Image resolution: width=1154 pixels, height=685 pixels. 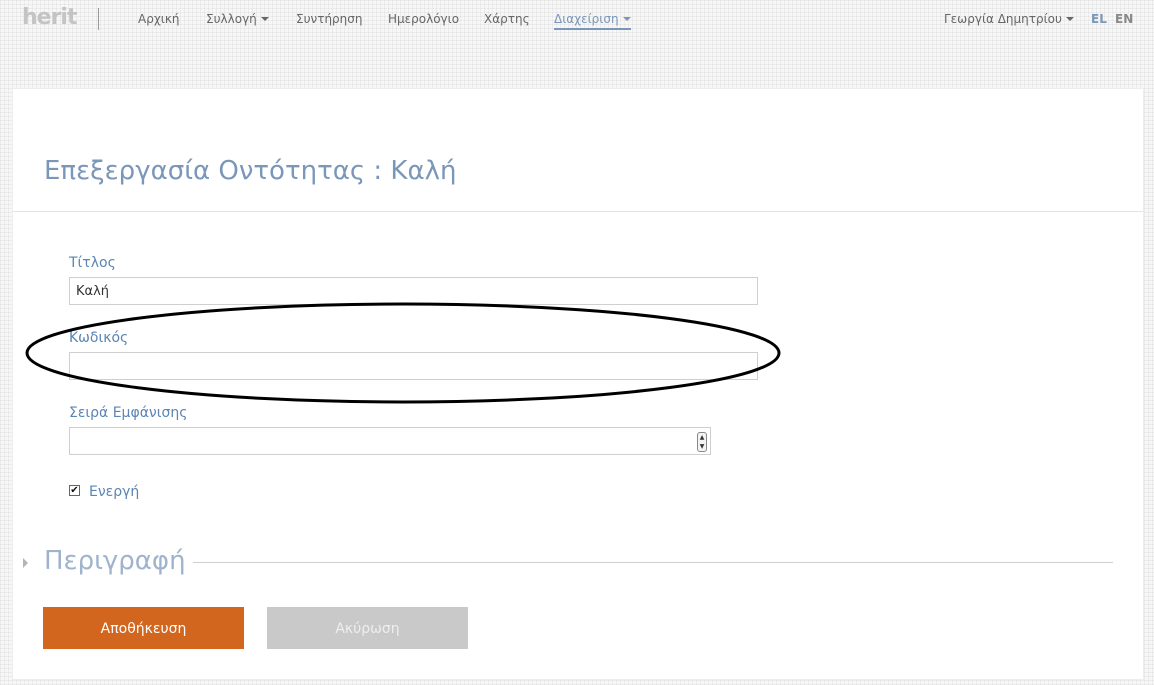 What do you see at coordinates (413, 366) in the screenshot?
I see `code-input` at bounding box center [413, 366].